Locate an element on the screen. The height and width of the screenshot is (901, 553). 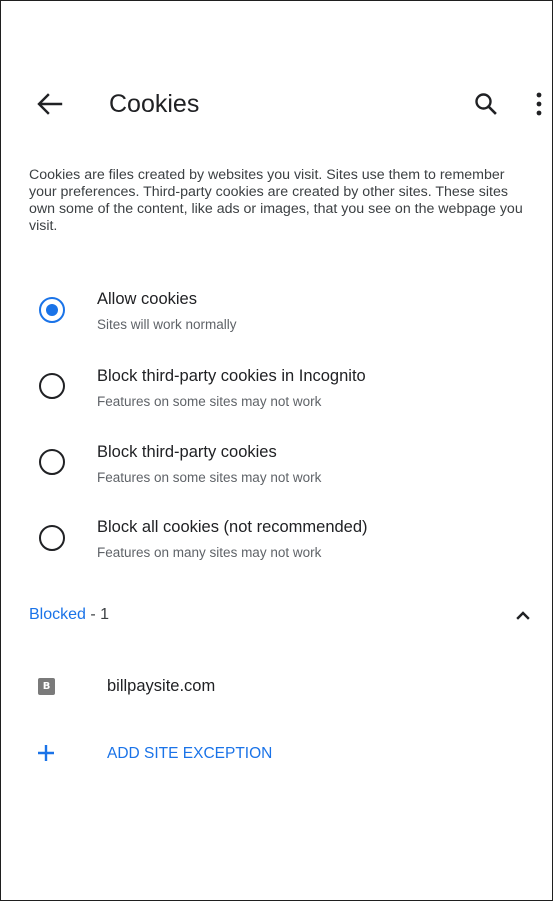
option-subtitle: Sites will work normally is located at coordinates (167, 324).